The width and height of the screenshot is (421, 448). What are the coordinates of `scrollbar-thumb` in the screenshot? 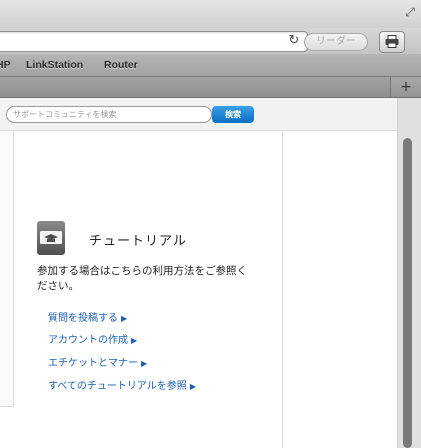 It's located at (407, 293).